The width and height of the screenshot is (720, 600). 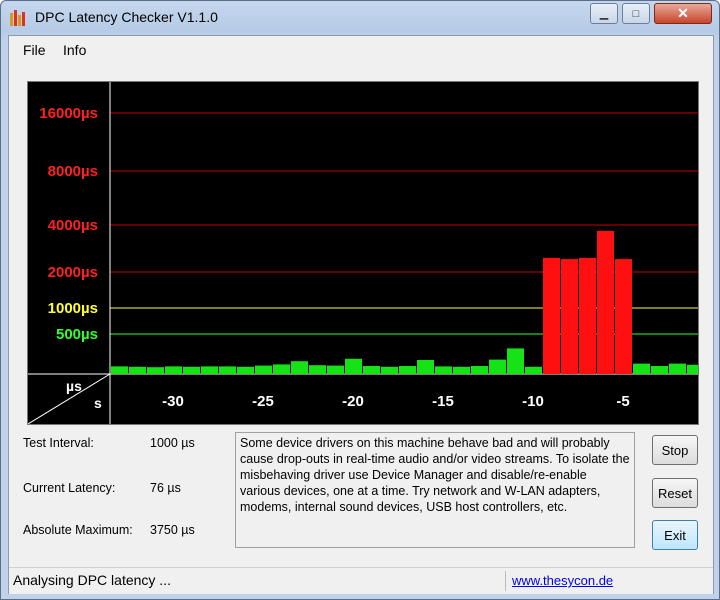 What do you see at coordinates (77, 334) in the screenshot?
I see `y-tick-label: 500µs` at bounding box center [77, 334].